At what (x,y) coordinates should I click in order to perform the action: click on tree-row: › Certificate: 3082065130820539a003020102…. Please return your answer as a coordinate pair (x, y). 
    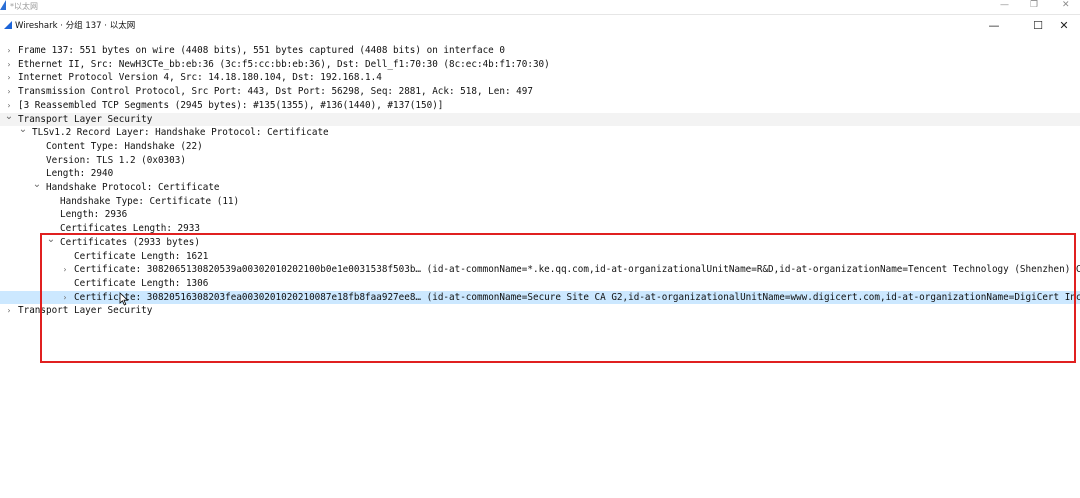
    Looking at the image, I should click on (540, 270).